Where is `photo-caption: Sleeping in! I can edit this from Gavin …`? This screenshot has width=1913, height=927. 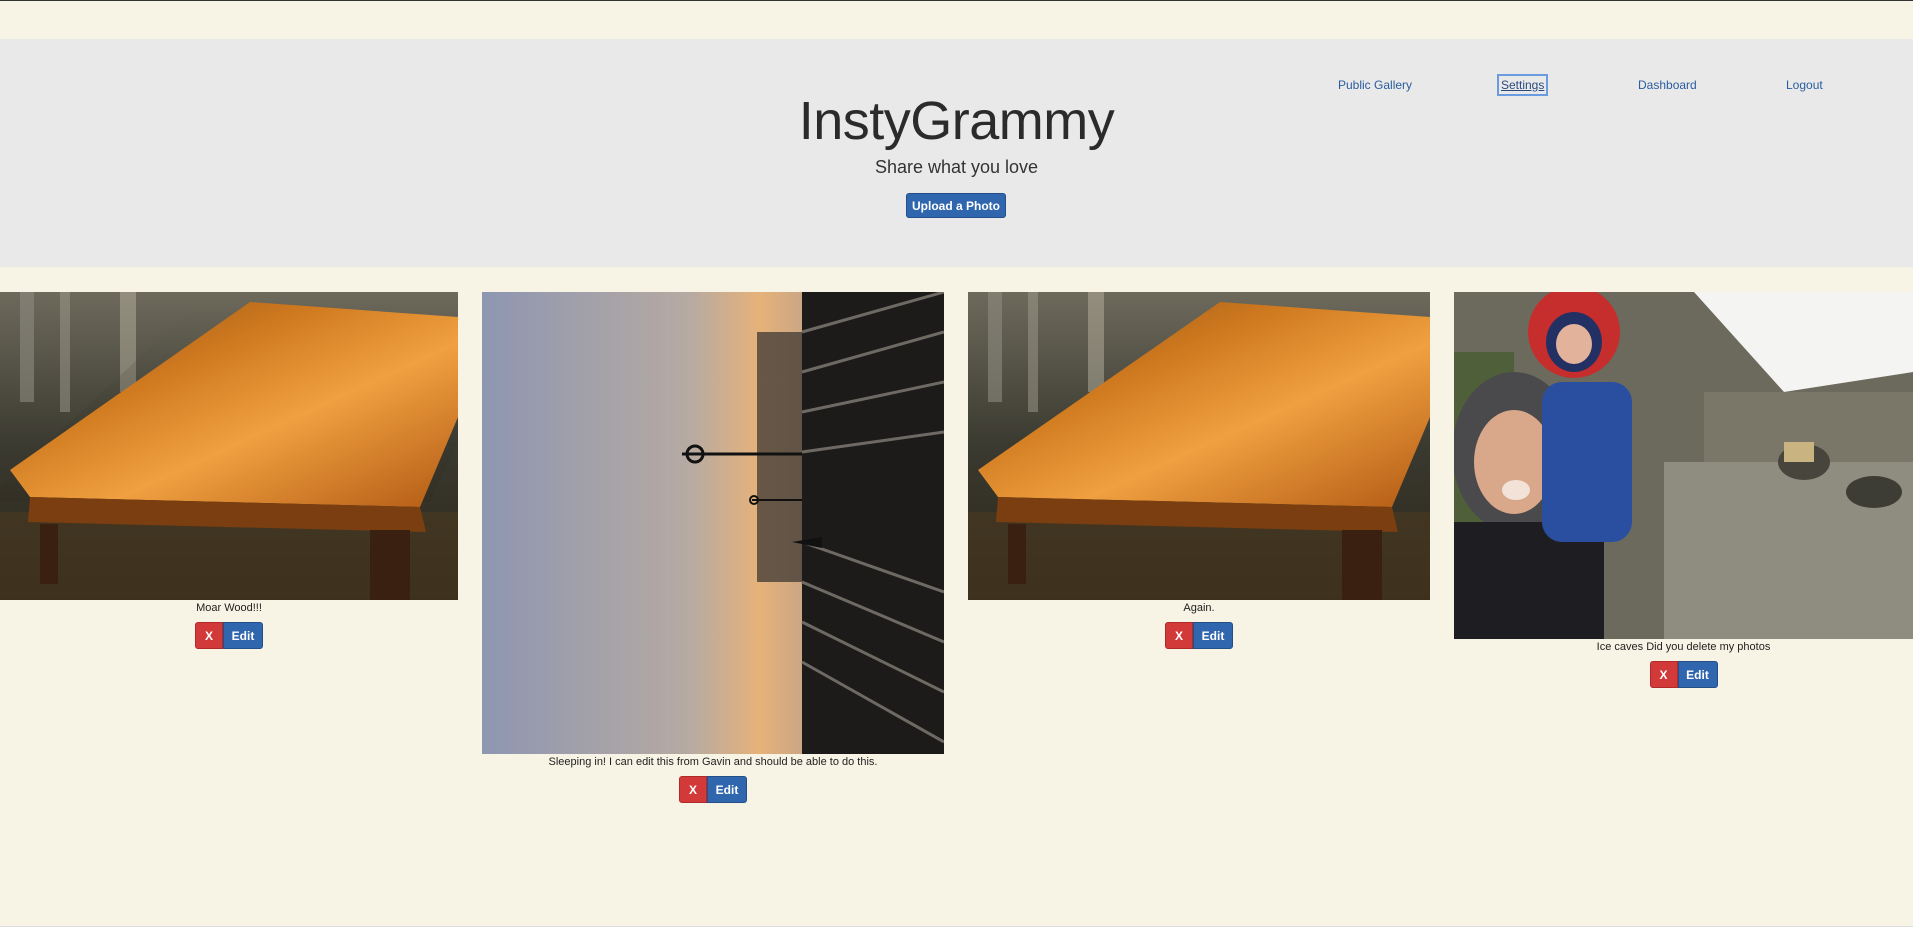
photo-caption: Sleeping in! I can edit this from Gavin … is located at coordinates (713, 762).